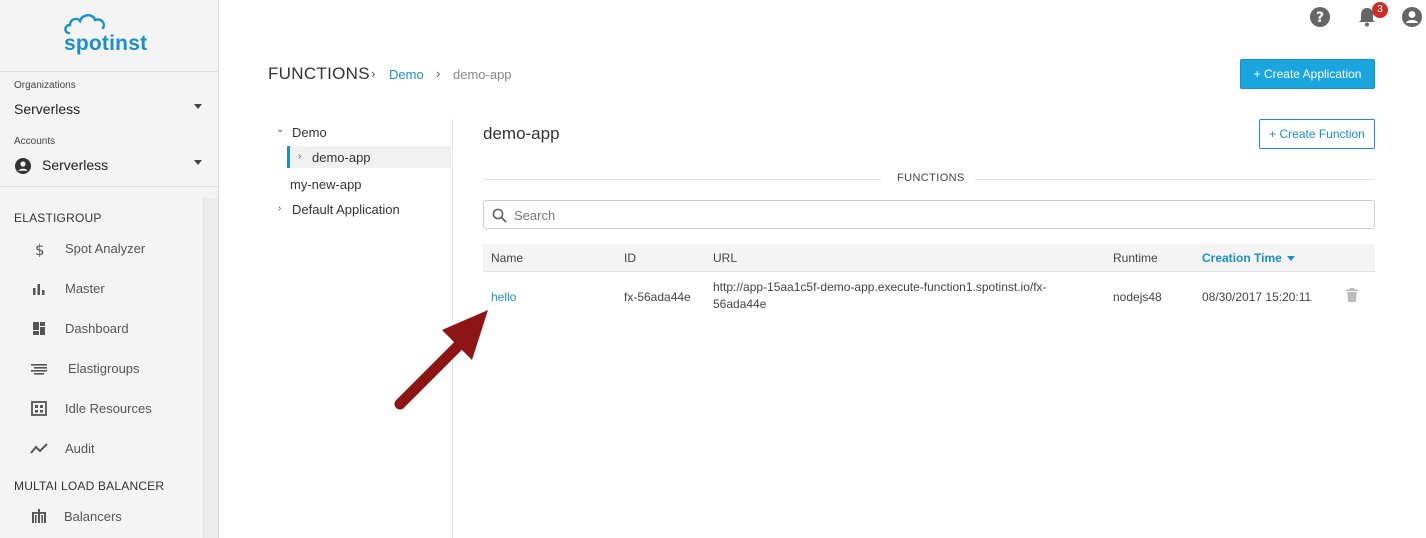  Describe the element at coordinates (39, 516) in the screenshot. I see `balancers-icon` at that location.